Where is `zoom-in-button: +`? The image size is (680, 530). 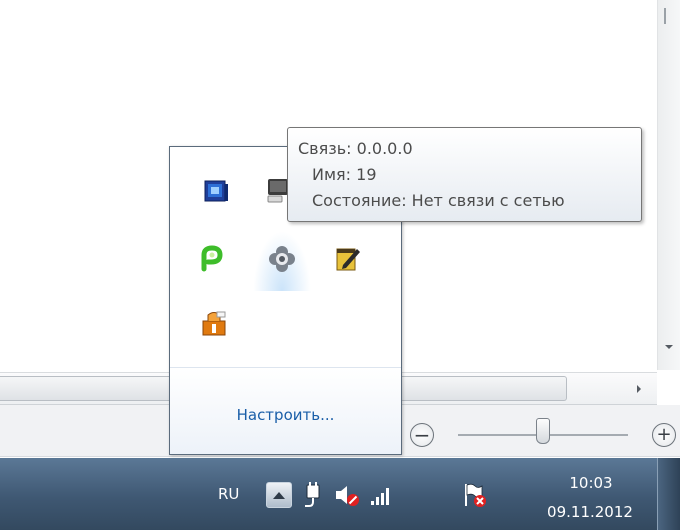 zoom-in-button: + is located at coordinates (664, 435).